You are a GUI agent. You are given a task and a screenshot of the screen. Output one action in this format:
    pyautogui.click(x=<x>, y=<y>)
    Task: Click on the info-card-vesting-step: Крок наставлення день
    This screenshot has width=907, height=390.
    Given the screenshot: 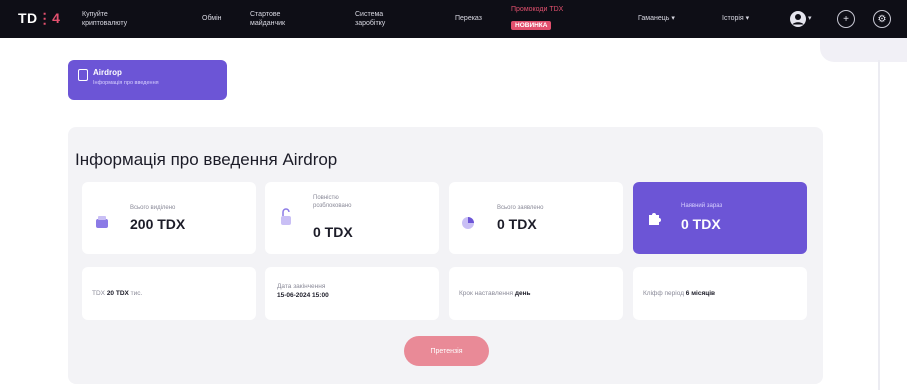 What is the action you would take?
    pyautogui.click(x=536, y=293)
    